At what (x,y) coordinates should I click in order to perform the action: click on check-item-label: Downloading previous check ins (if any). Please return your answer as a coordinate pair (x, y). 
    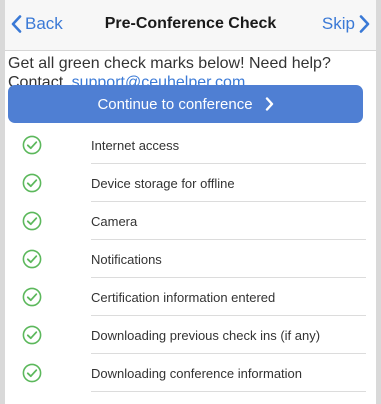
    Looking at the image, I should click on (206, 335).